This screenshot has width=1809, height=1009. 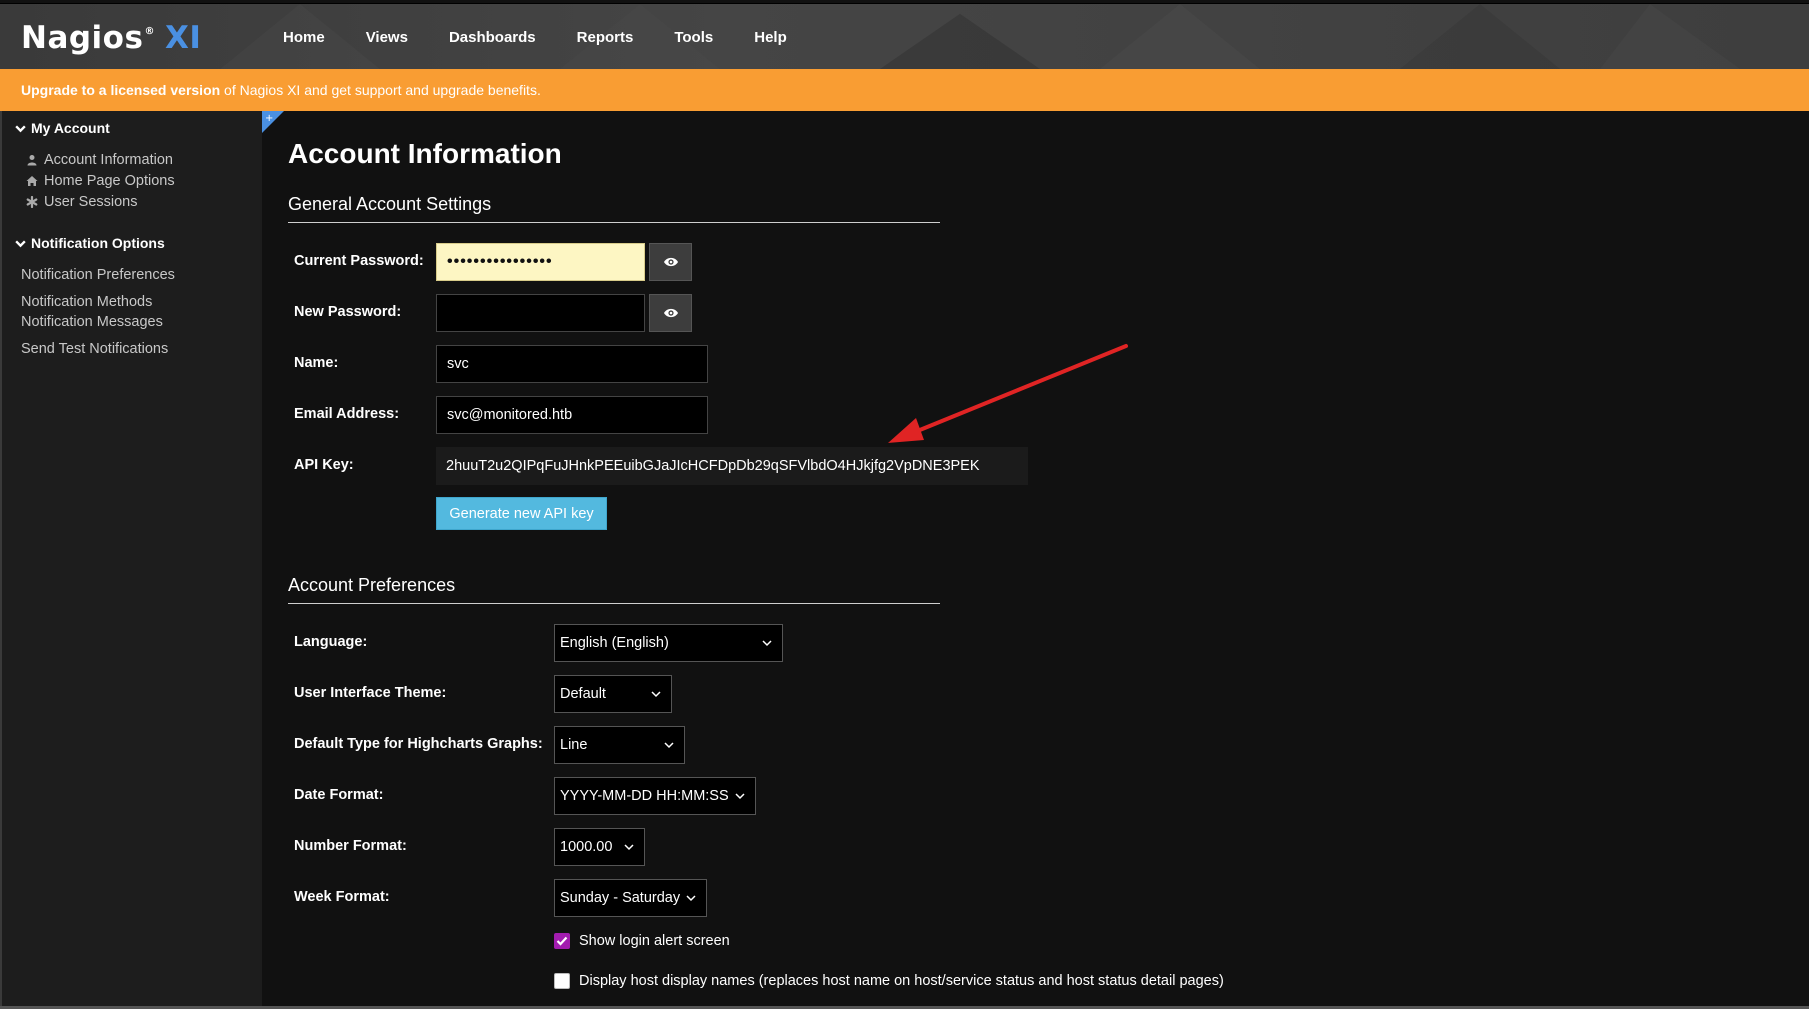 What do you see at coordinates (109, 181) in the screenshot?
I see `sidebar-item-label: Home Page Options` at bounding box center [109, 181].